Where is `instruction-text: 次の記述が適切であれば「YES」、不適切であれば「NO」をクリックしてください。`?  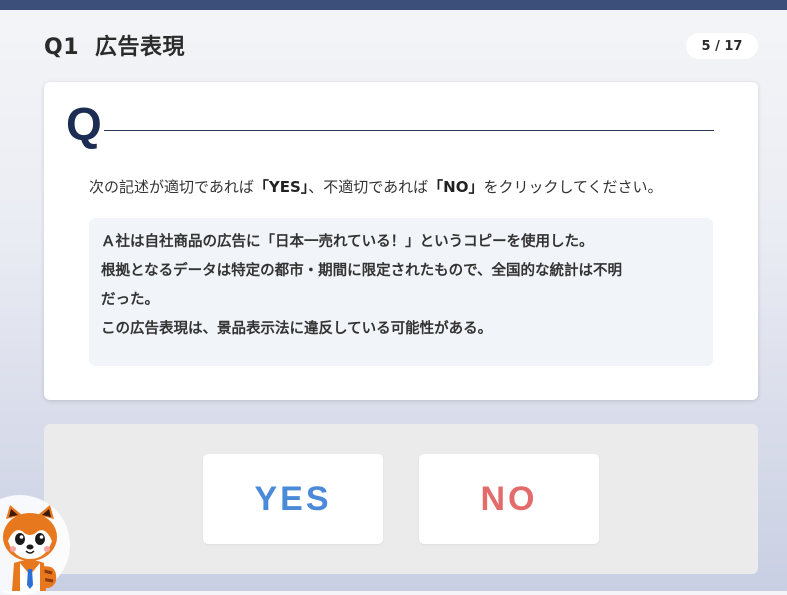 instruction-text: 次の記述が適切であれば「YES」、不適切であれば「NO」をクリックしてください。 is located at coordinates (376, 186).